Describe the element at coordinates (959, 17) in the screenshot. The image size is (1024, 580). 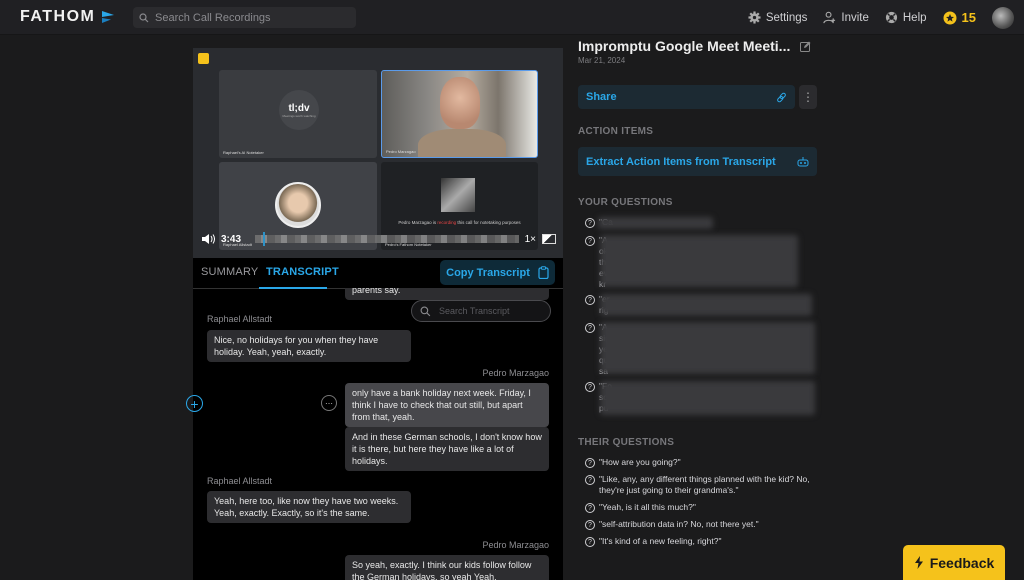
I see `points-badge: 15` at that location.